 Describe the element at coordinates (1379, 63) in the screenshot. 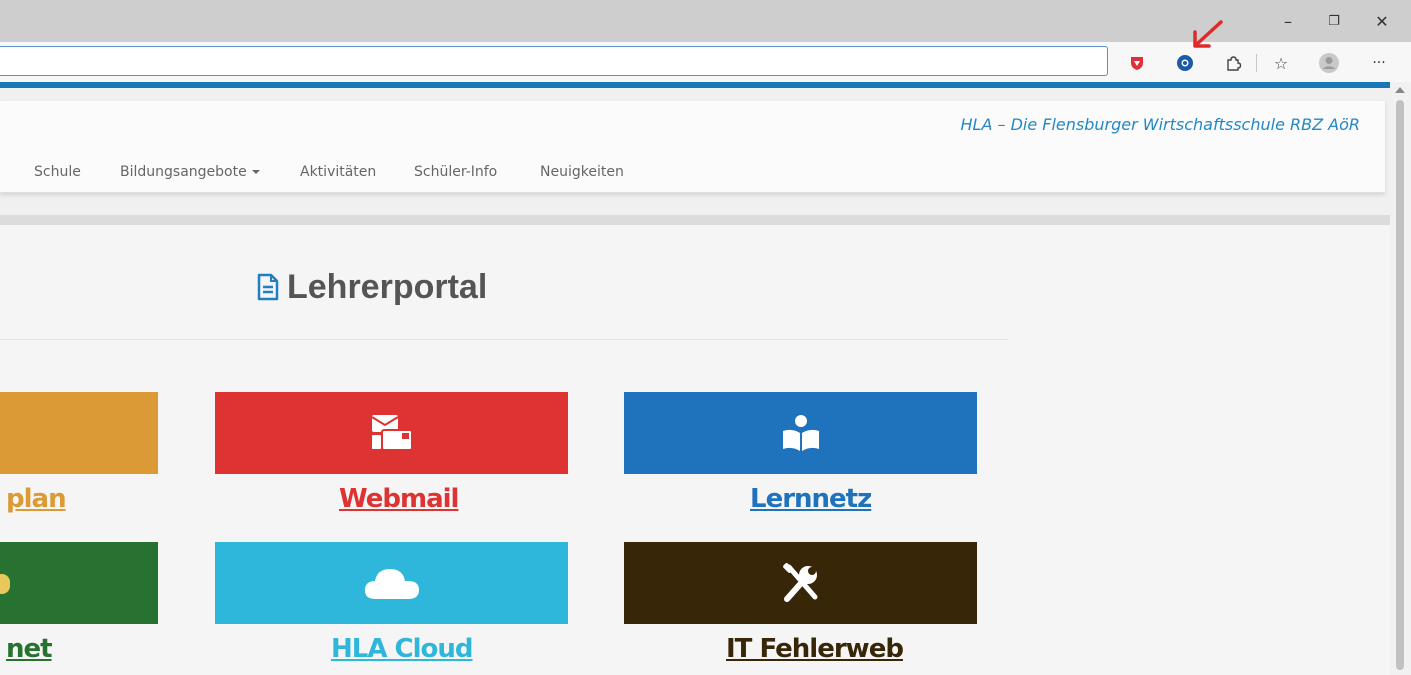

I see `more-menu-icon: ···` at that location.